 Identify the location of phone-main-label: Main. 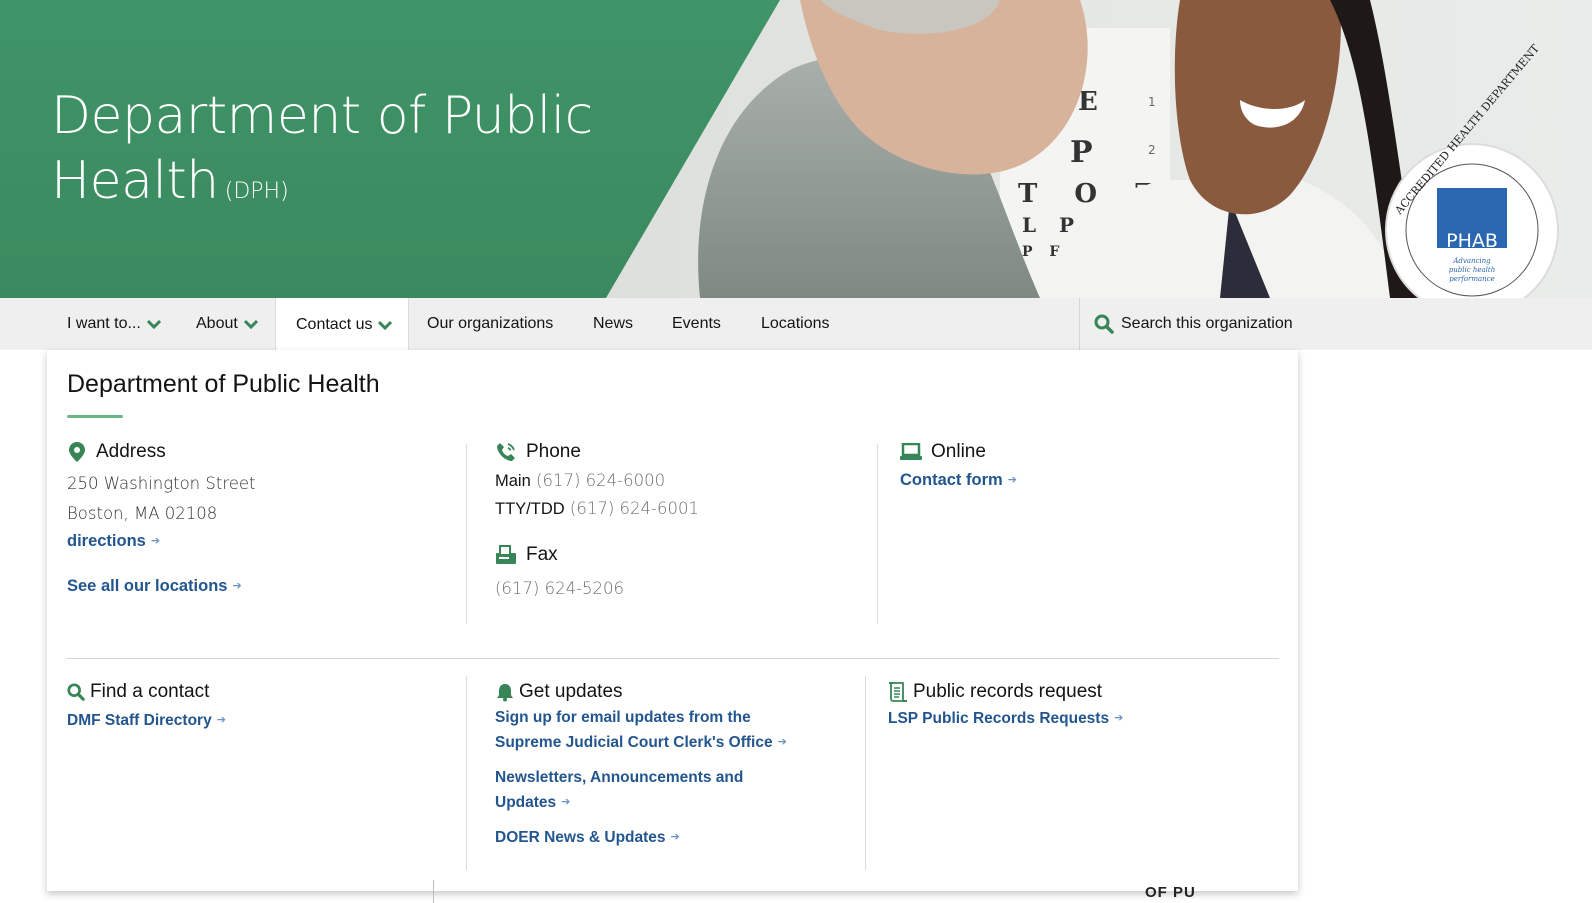
(513, 481).